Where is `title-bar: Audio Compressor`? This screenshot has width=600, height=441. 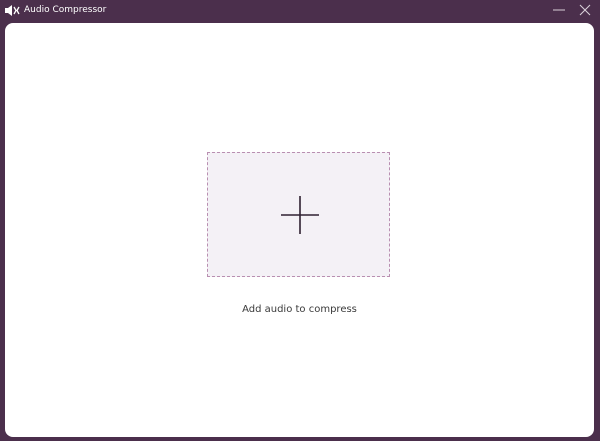 title-bar: Audio Compressor is located at coordinates (300, 11).